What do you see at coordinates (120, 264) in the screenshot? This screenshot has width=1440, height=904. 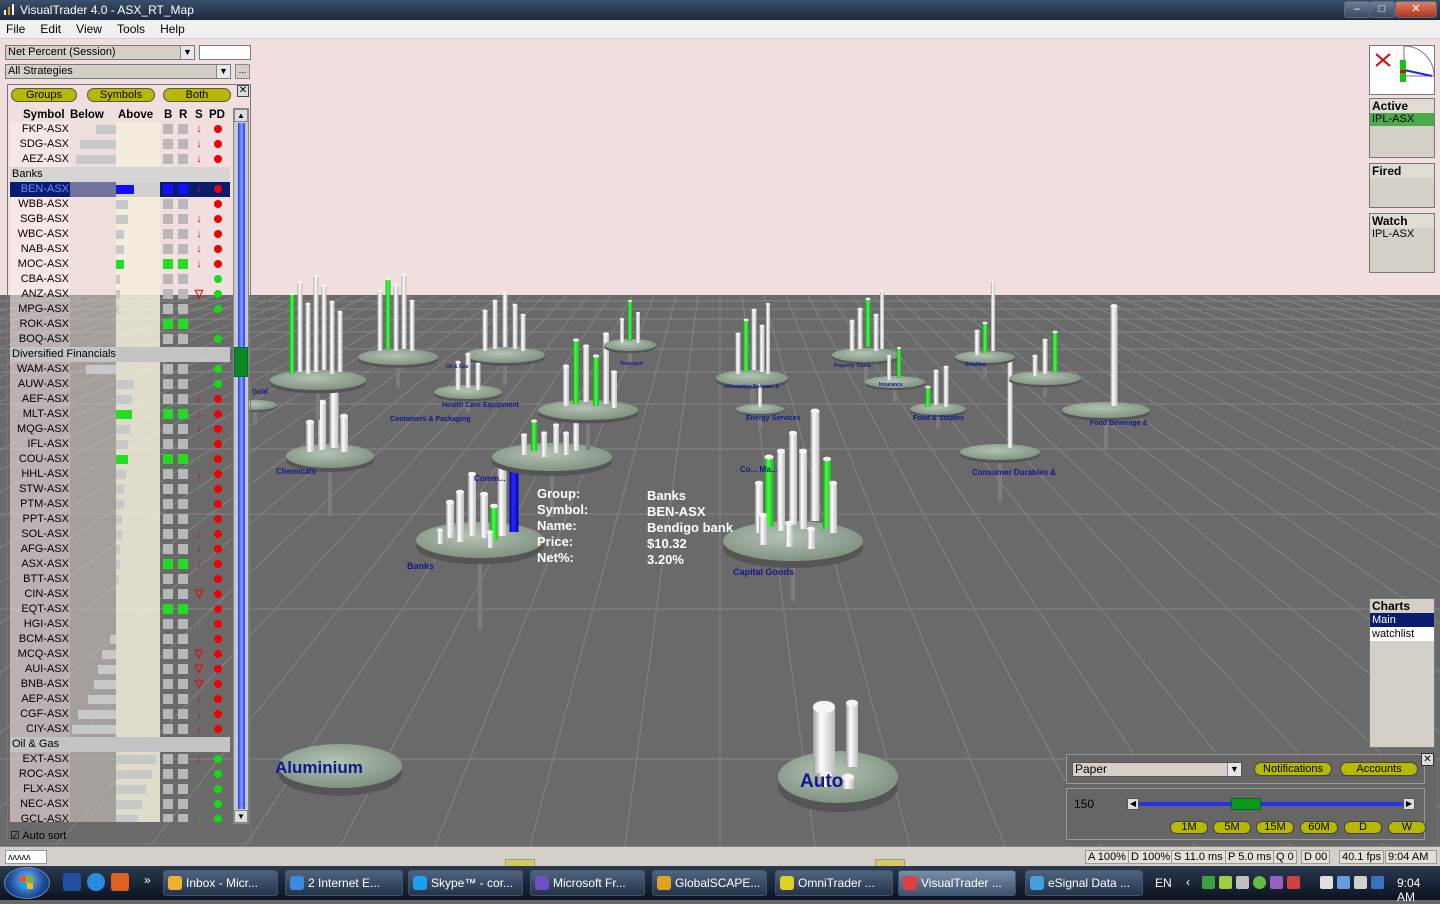 I see `table-row: MOC-ASX ↓` at bounding box center [120, 264].